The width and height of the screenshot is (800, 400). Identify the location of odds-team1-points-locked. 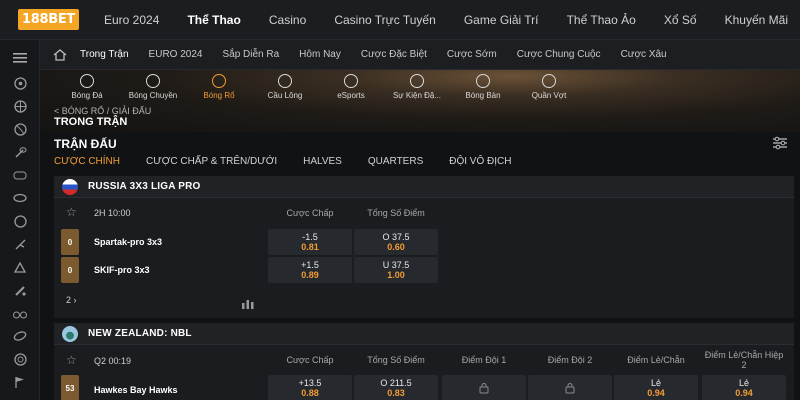
(484, 387).